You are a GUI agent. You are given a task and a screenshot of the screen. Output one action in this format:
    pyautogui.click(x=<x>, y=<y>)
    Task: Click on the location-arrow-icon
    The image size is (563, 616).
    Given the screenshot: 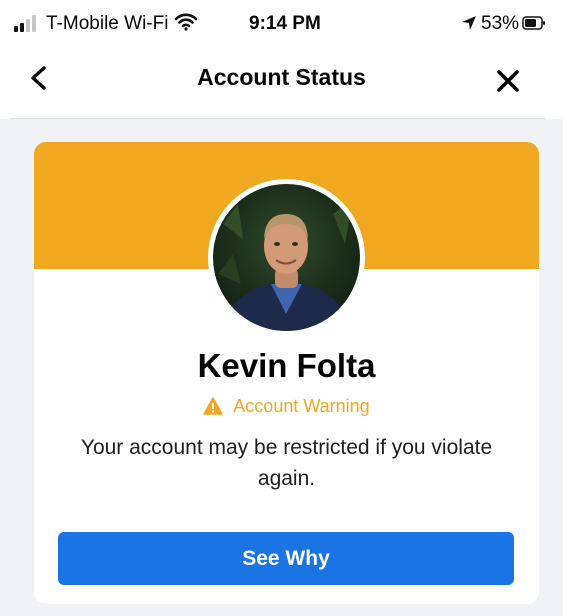 What is the action you would take?
    pyautogui.click(x=469, y=23)
    